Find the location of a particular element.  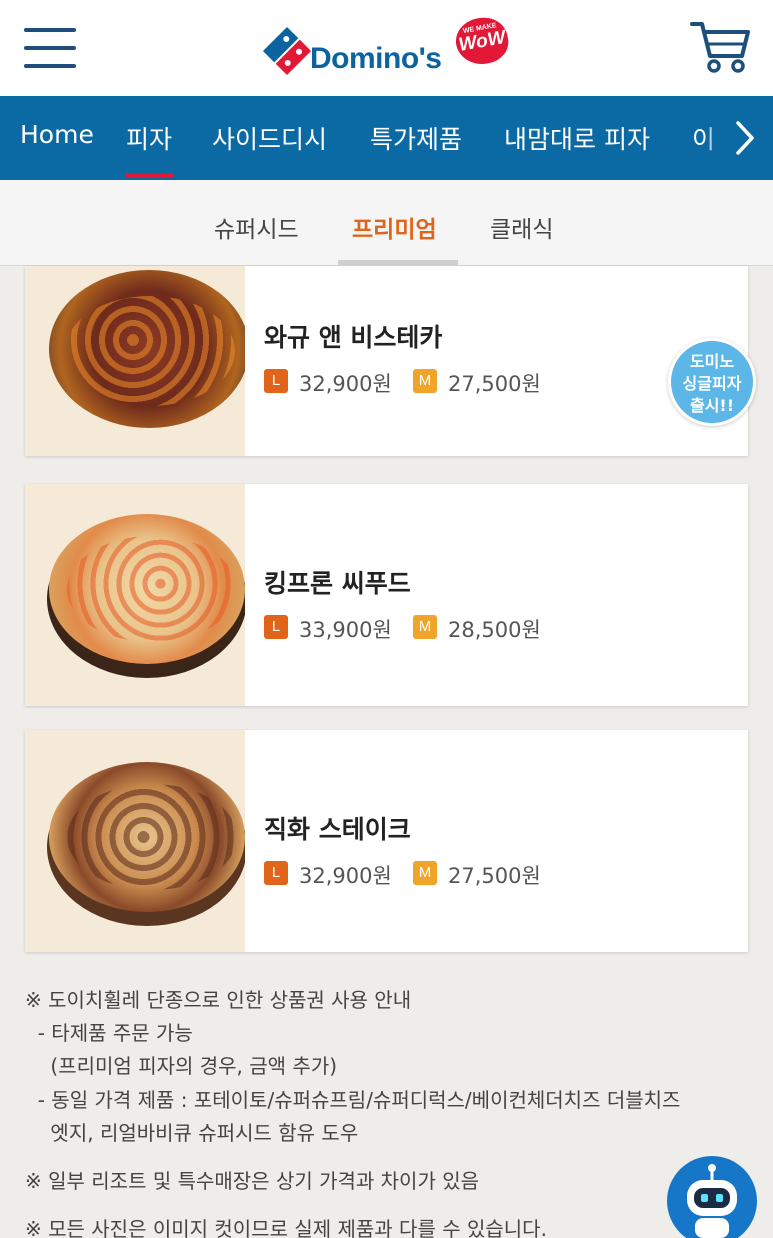

top-header: Domino's WE MAKE WoW is located at coordinates (386, 48).